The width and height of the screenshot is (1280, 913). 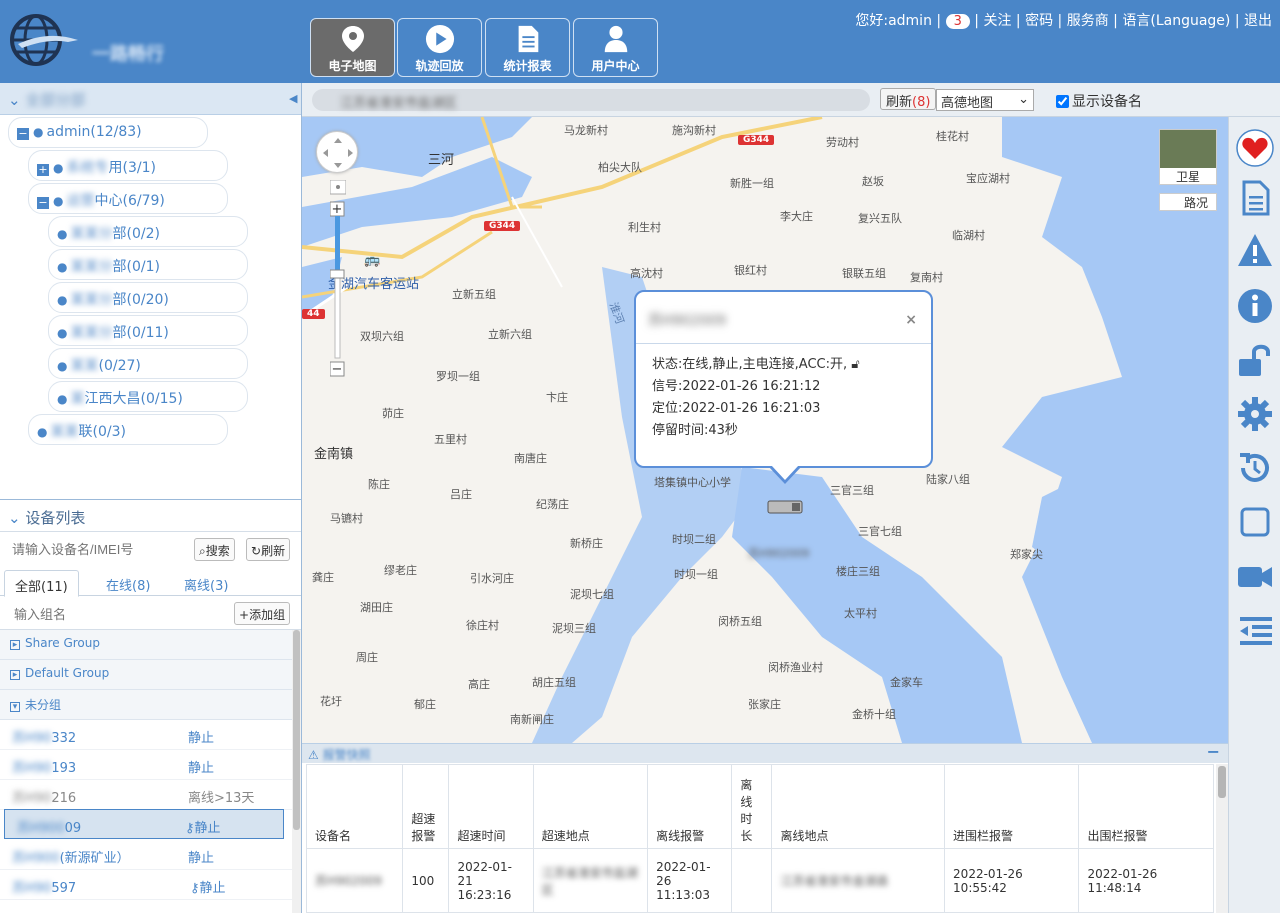 What do you see at coordinates (1188, 157) in the screenshot?
I see `satellite-toggle: 卫星` at bounding box center [1188, 157].